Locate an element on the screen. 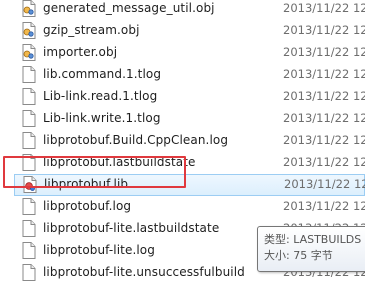 This screenshot has height=284, width=365. file-name: importer.obj is located at coordinates (80, 52).